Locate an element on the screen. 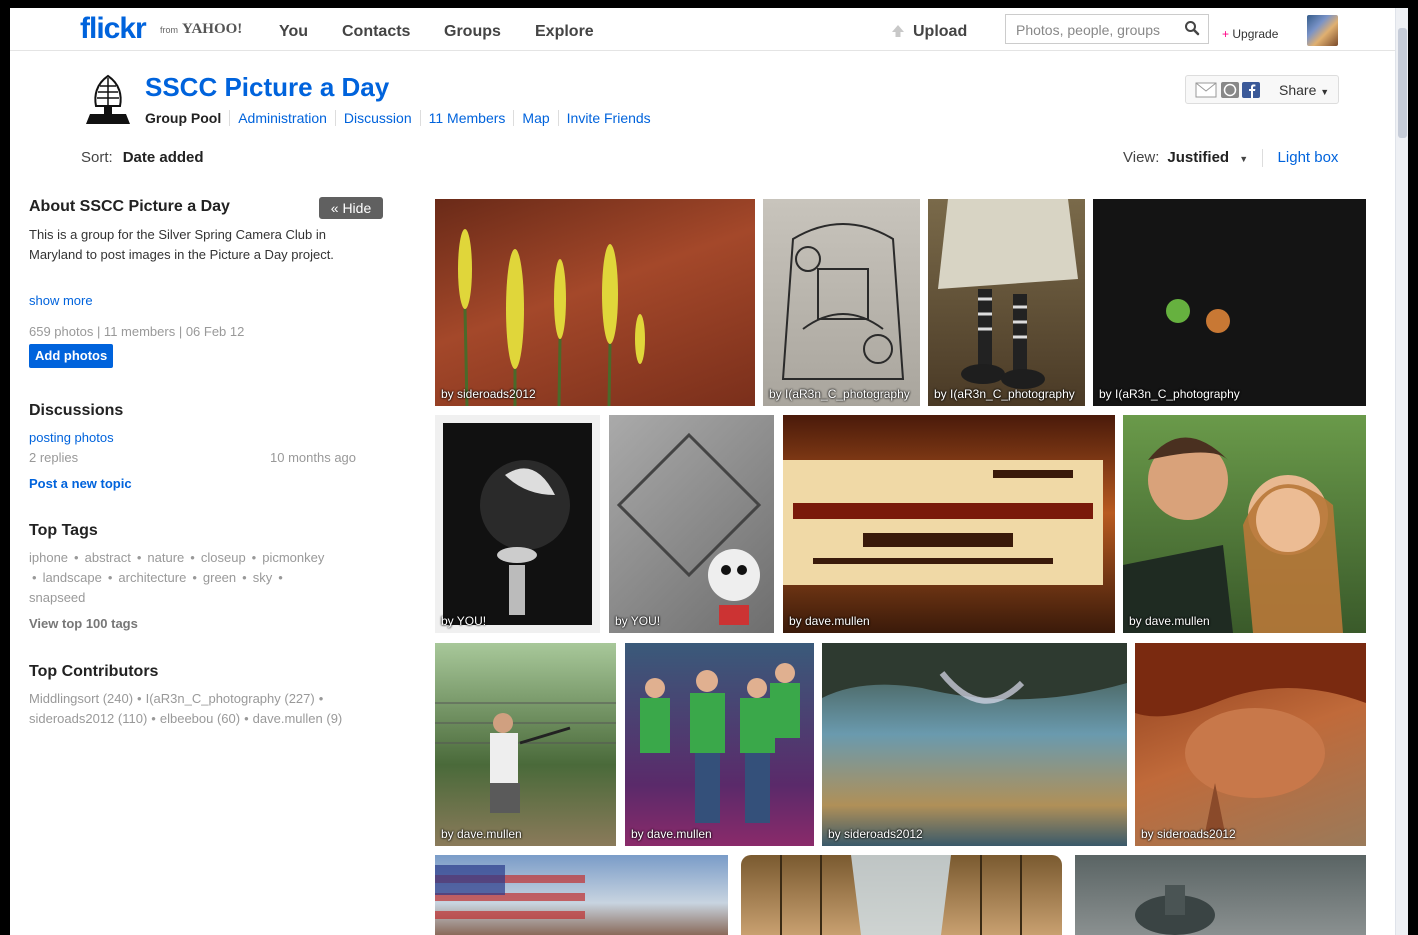 This screenshot has height=935, width=1418. group-title: SSCC Picture a Day is located at coordinates (267, 87).